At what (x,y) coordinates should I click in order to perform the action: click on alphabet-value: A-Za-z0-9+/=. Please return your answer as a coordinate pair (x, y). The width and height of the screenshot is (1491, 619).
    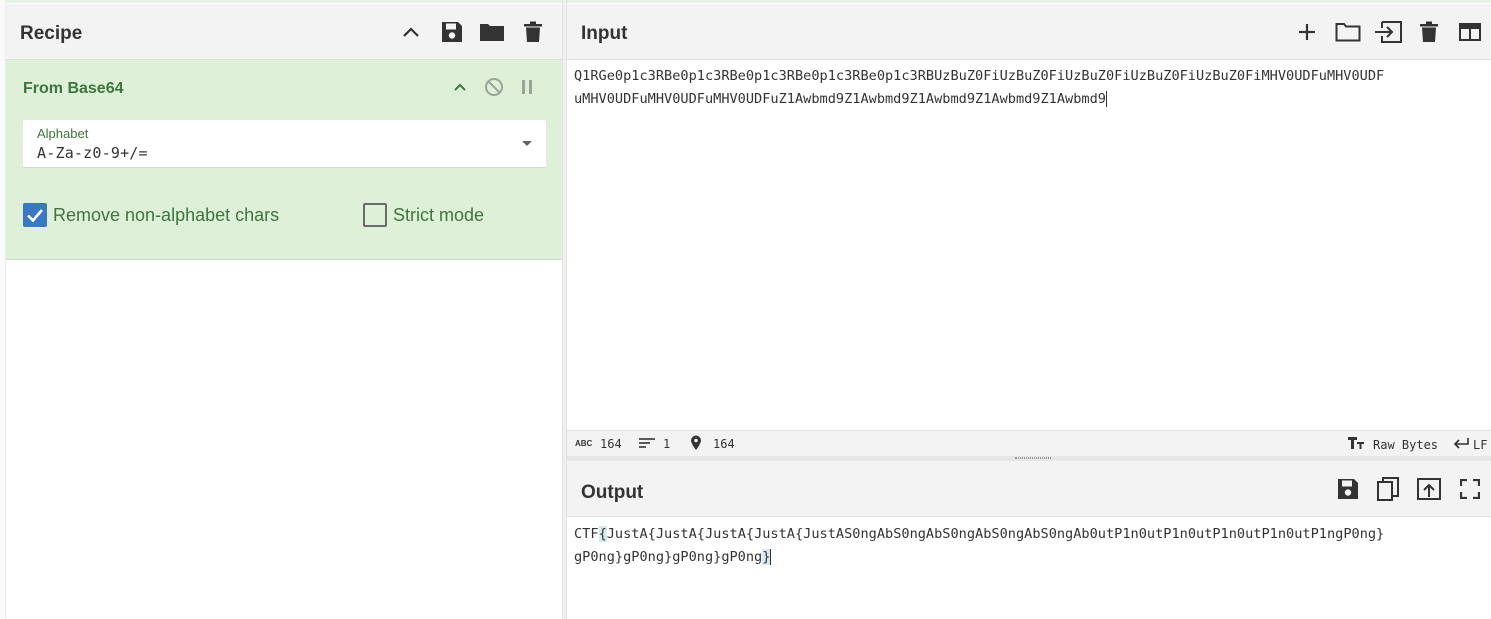
    Looking at the image, I should click on (92, 153).